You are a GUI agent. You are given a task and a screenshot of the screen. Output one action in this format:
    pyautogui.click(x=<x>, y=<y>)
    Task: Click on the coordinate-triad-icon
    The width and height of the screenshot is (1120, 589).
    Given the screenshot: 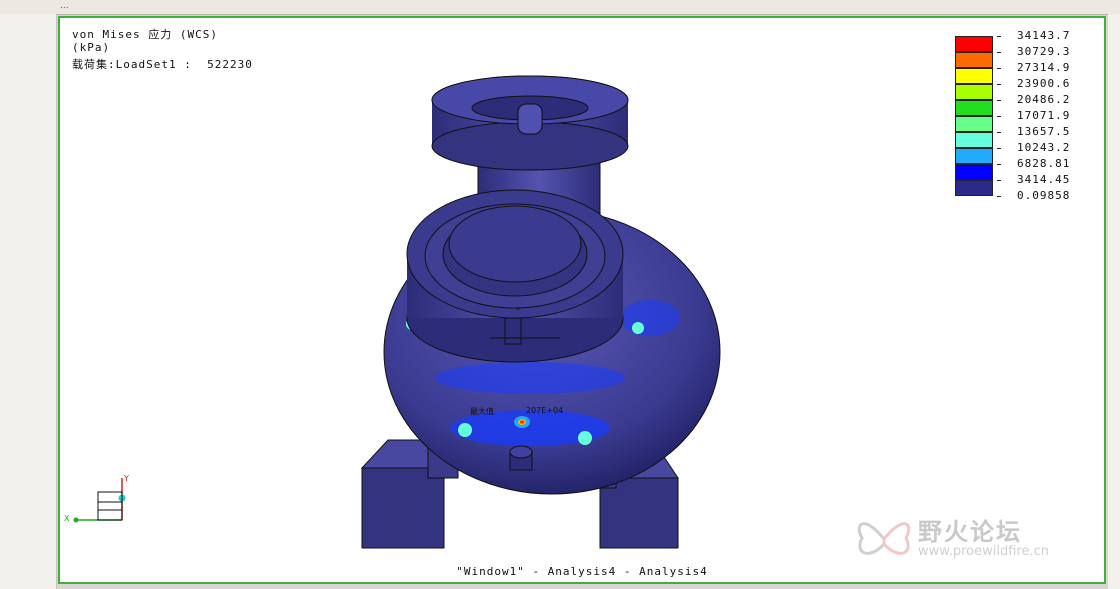 What is the action you would take?
    pyautogui.click(x=99, y=500)
    